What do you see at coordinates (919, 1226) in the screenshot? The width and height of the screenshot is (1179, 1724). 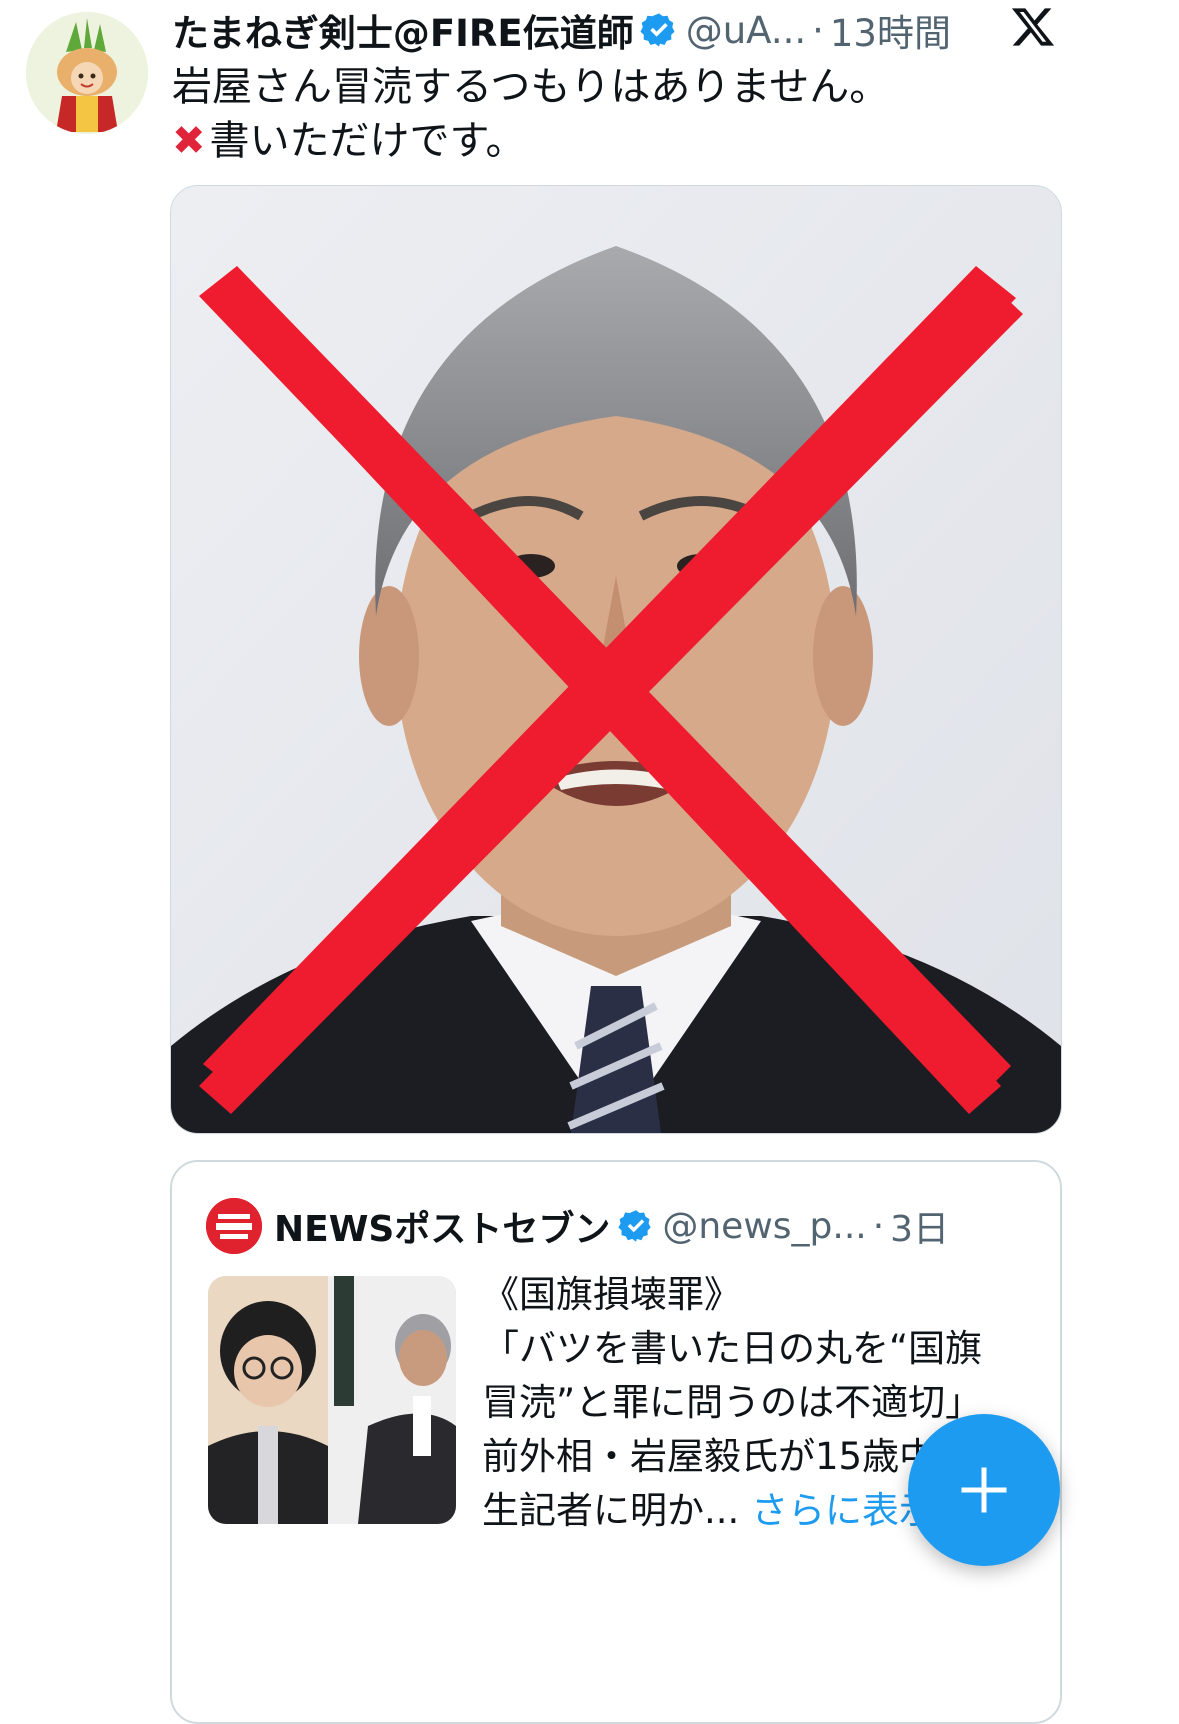 I see `quoted-timestamp: 3日` at bounding box center [919, 1226].